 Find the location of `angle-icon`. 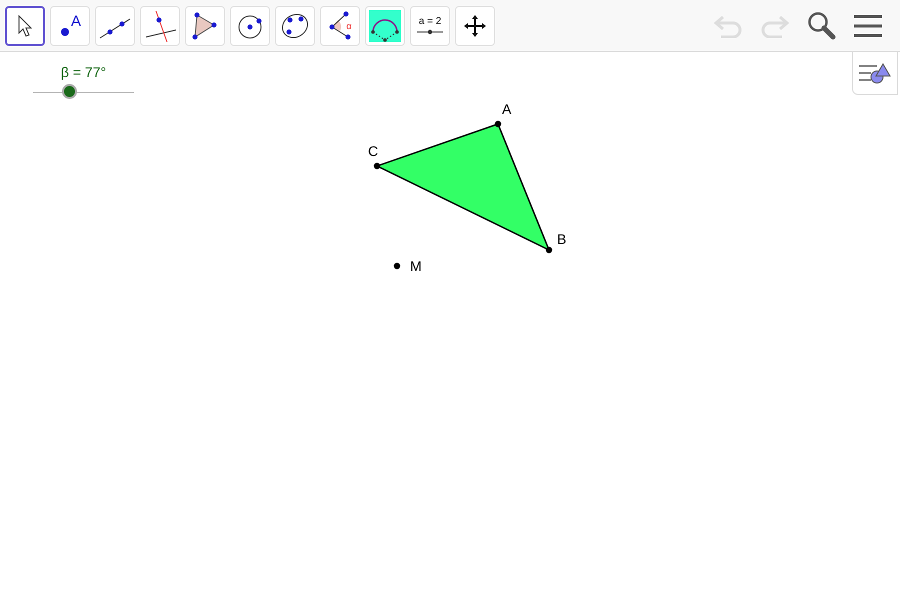

angle-icon is located at coordinates (340, 25).